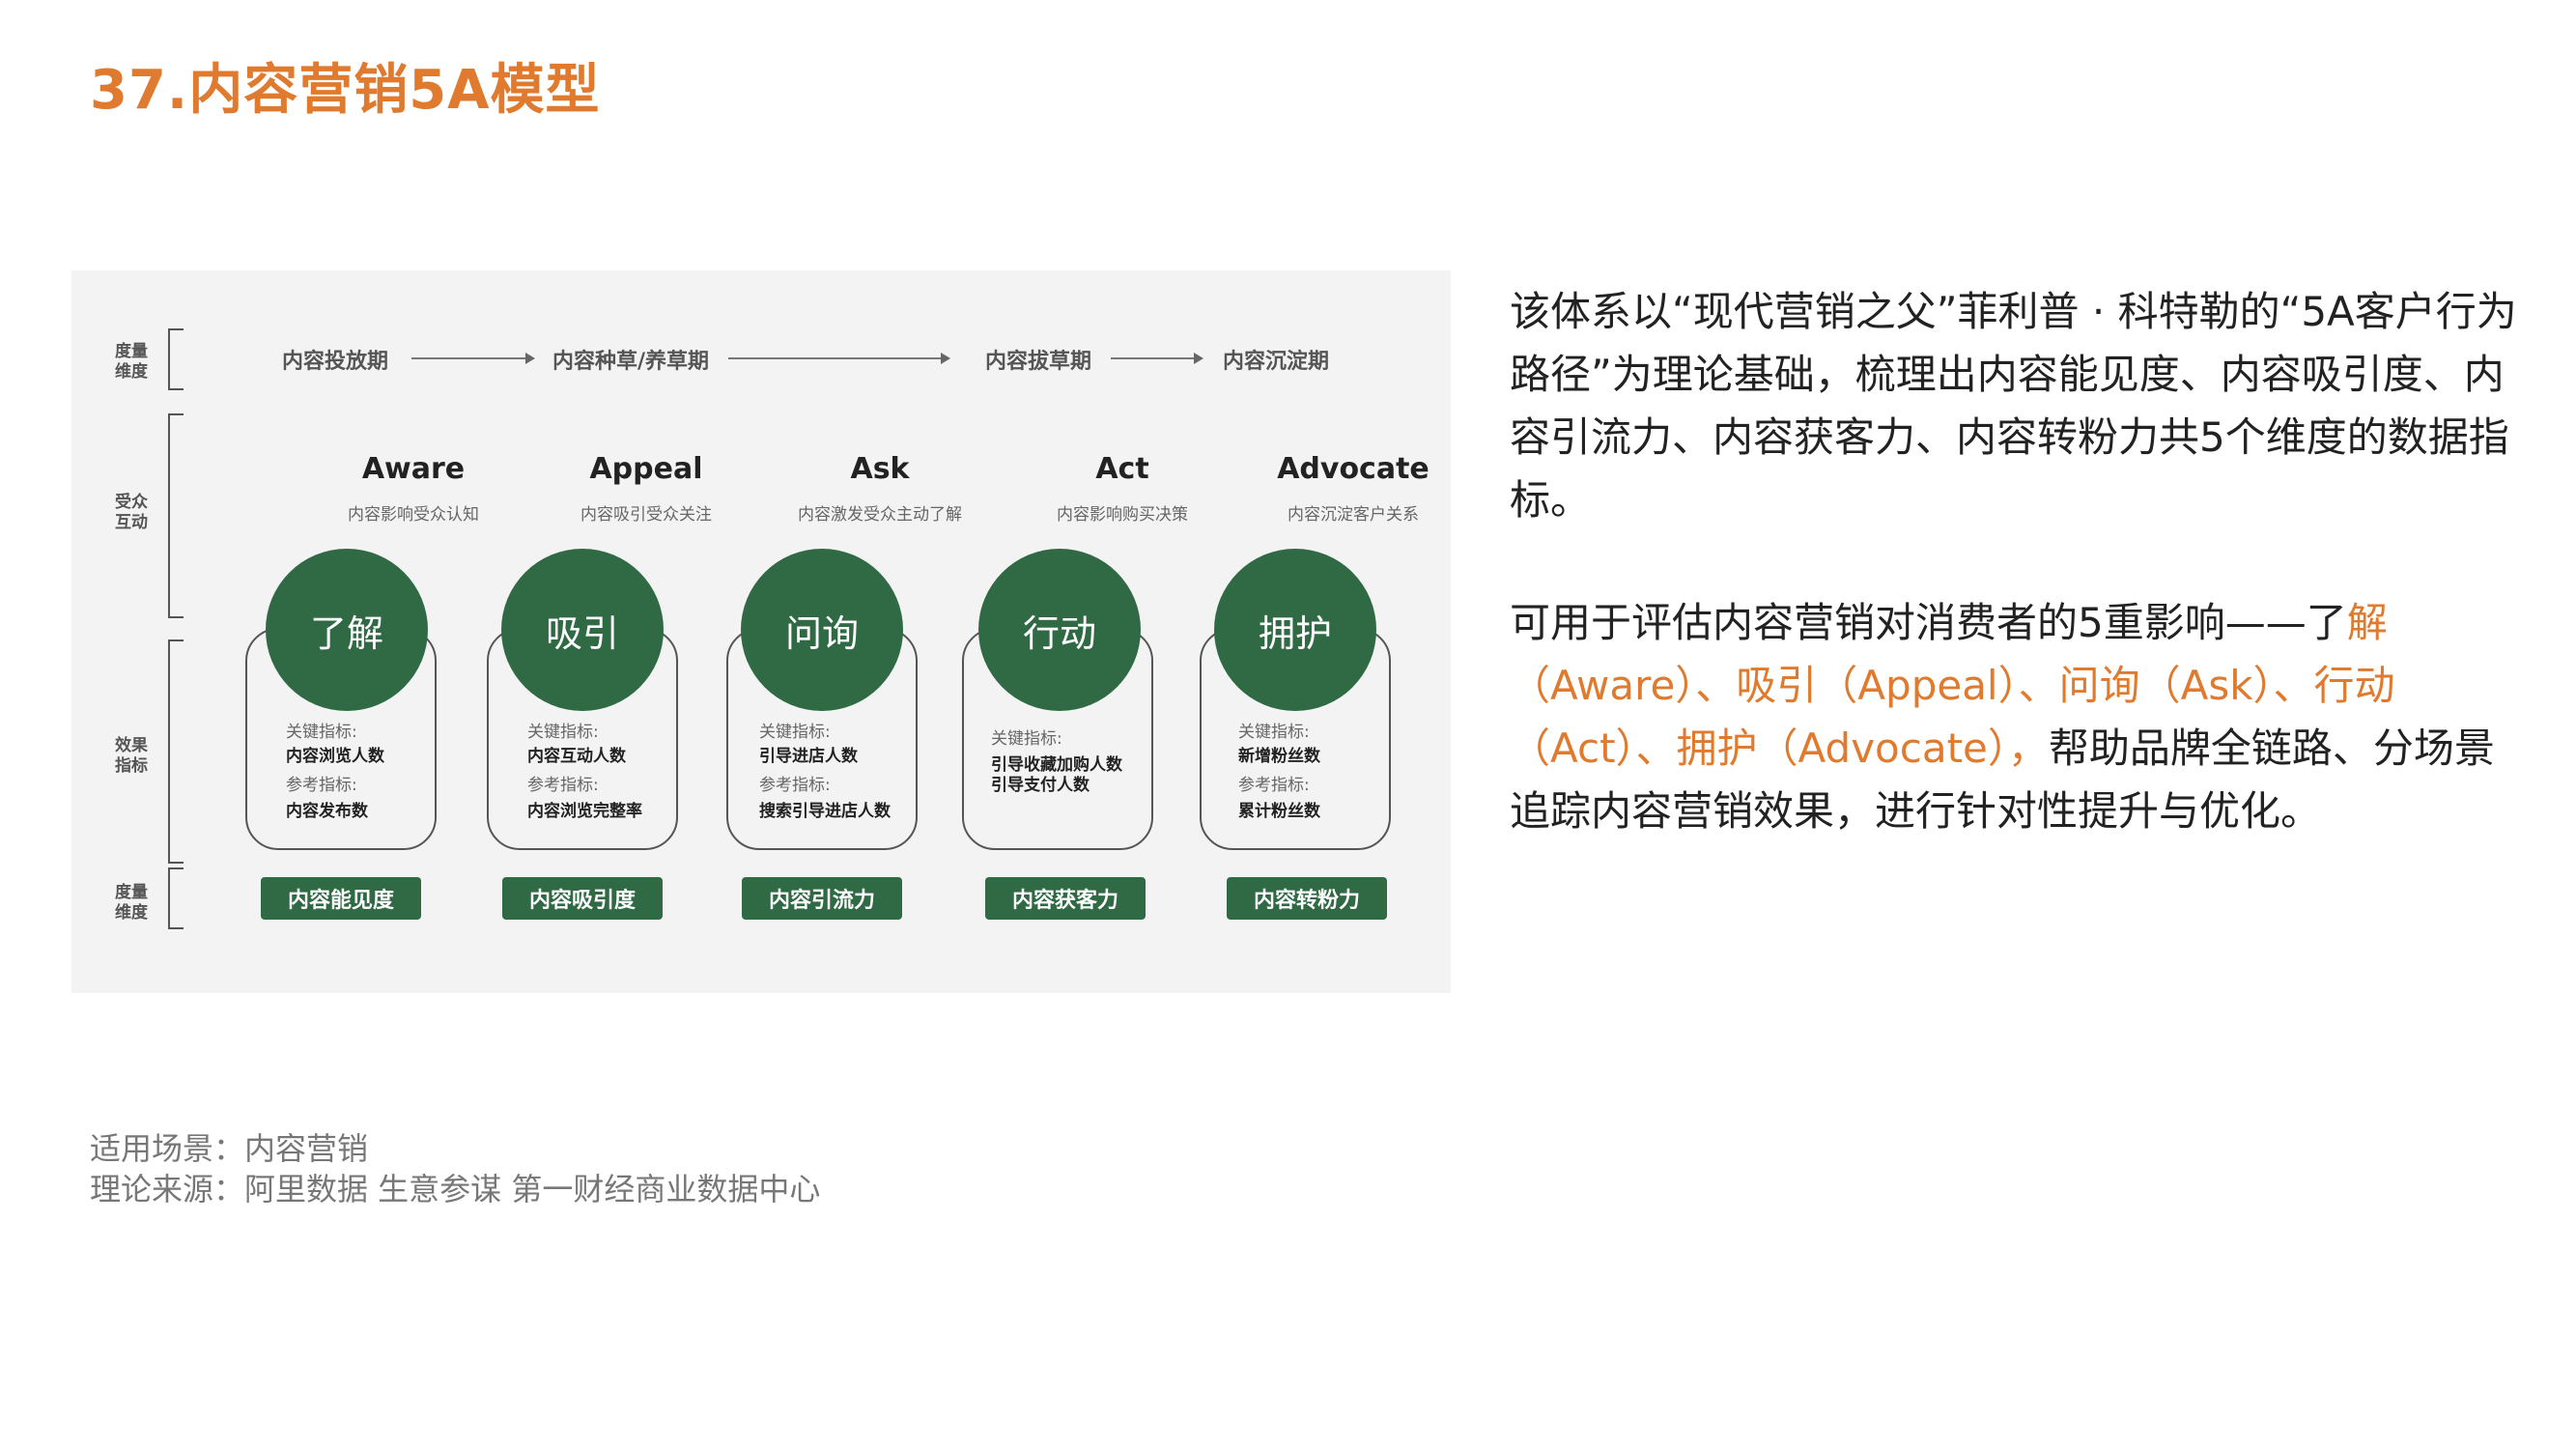 This screenshot has height=1449, width=2576. What do you see at coordinates (455, 1189) in the screenshot?
I see `footer-source: 理论来源：阿里数据 生意参谋 第一财经商业数据中心` at bounding box center [455, 1189].